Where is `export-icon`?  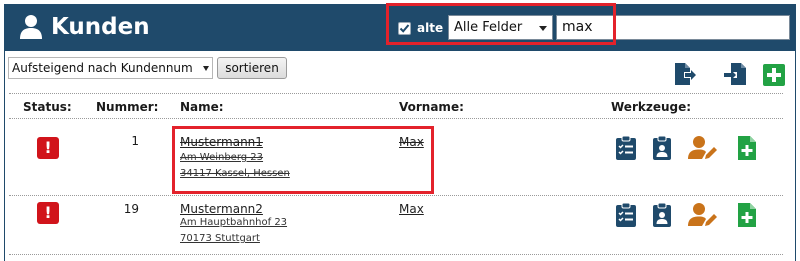 export-icon is located at coordinates (685, 74).